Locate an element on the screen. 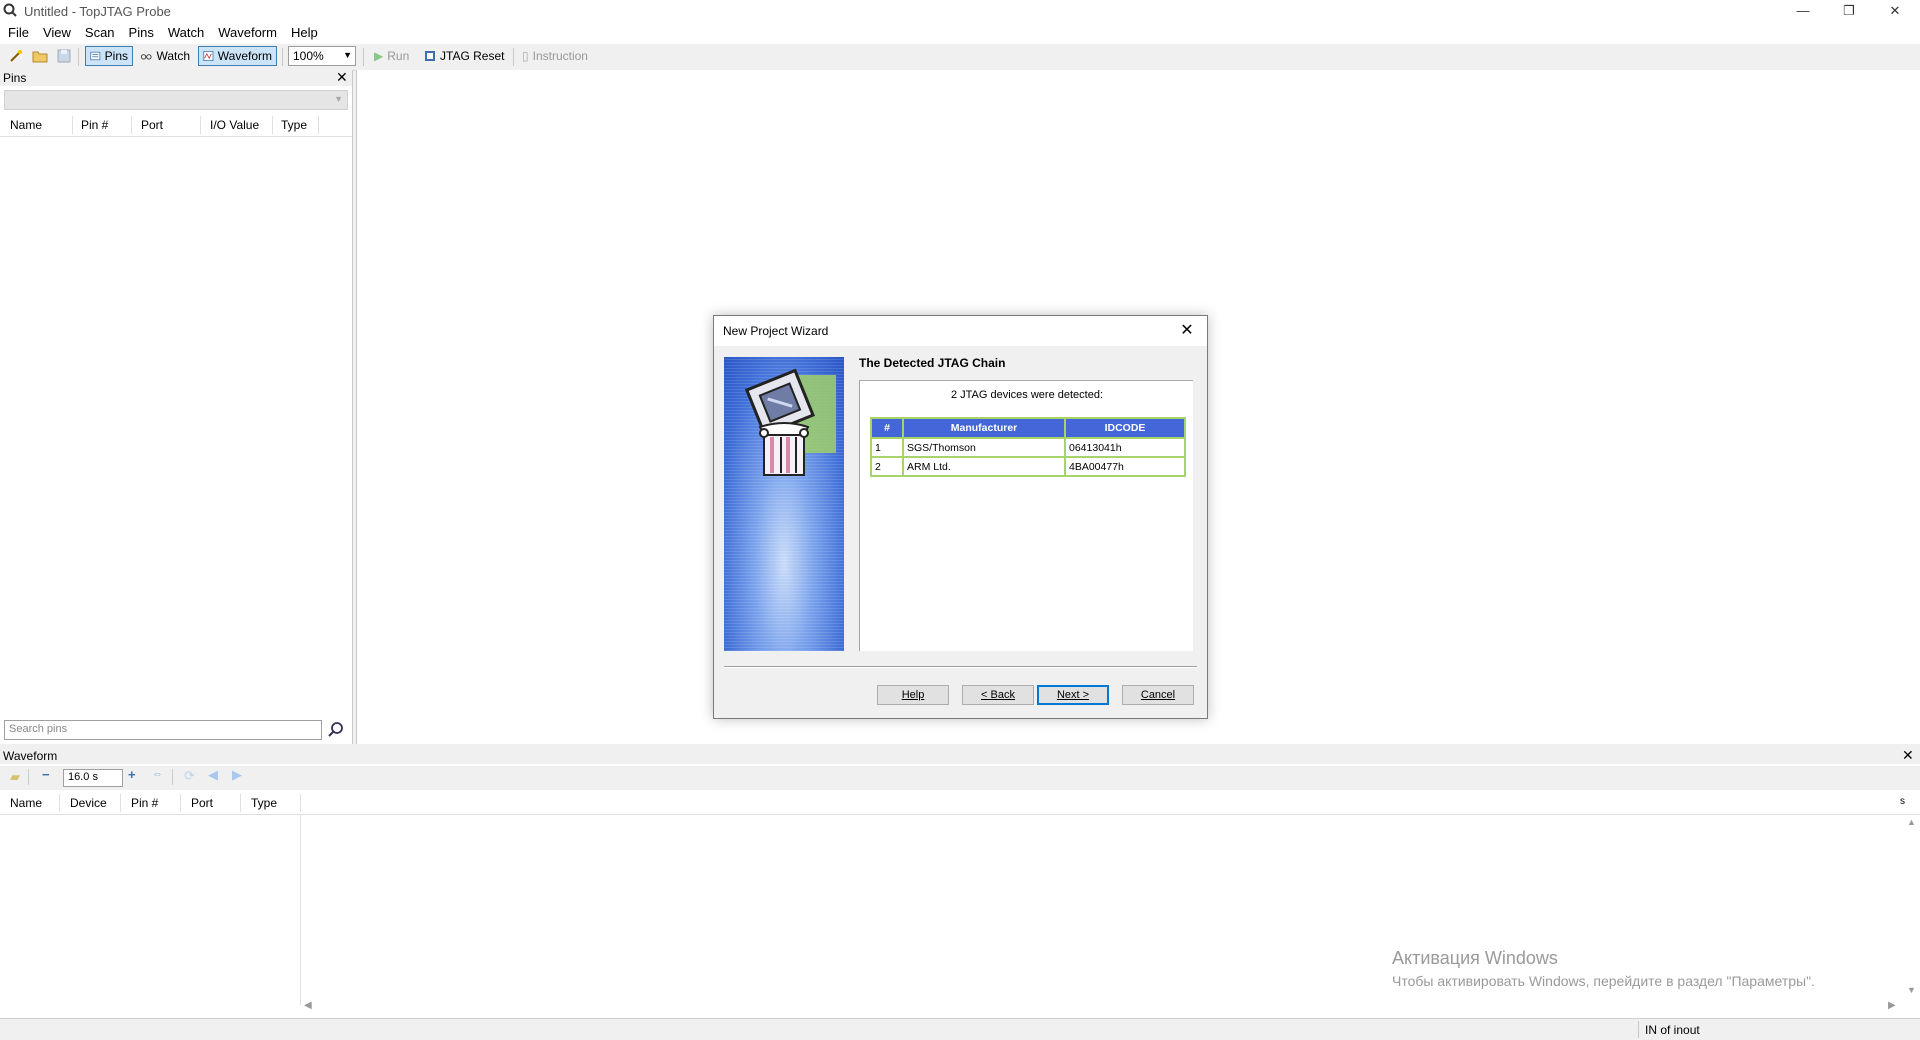 The width and height of the screenshot is (1920, 1040). table-cell: 1 is located at coordinates (887, 447).